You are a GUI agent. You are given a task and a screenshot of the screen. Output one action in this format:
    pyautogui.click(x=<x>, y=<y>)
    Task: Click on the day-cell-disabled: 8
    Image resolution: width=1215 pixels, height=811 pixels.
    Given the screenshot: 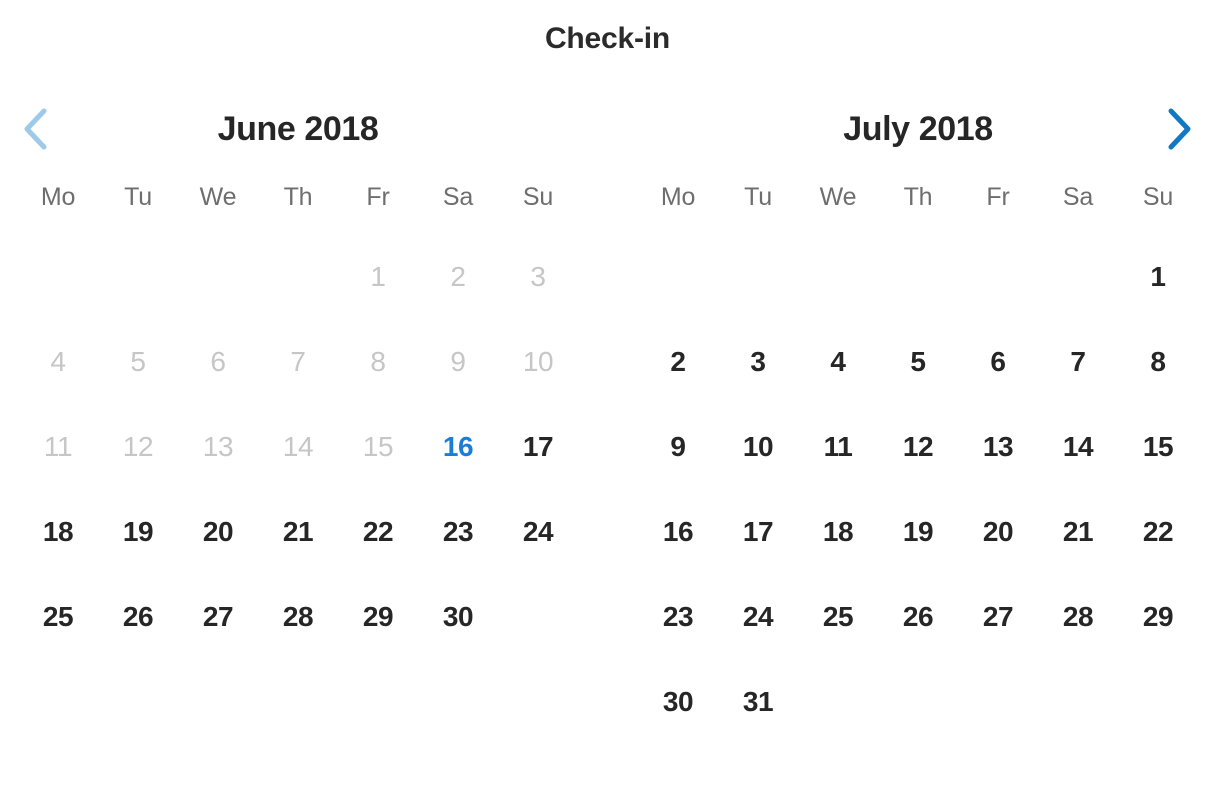 What is the action you would take?
    pyautogui.click(x=378, y=361)
    